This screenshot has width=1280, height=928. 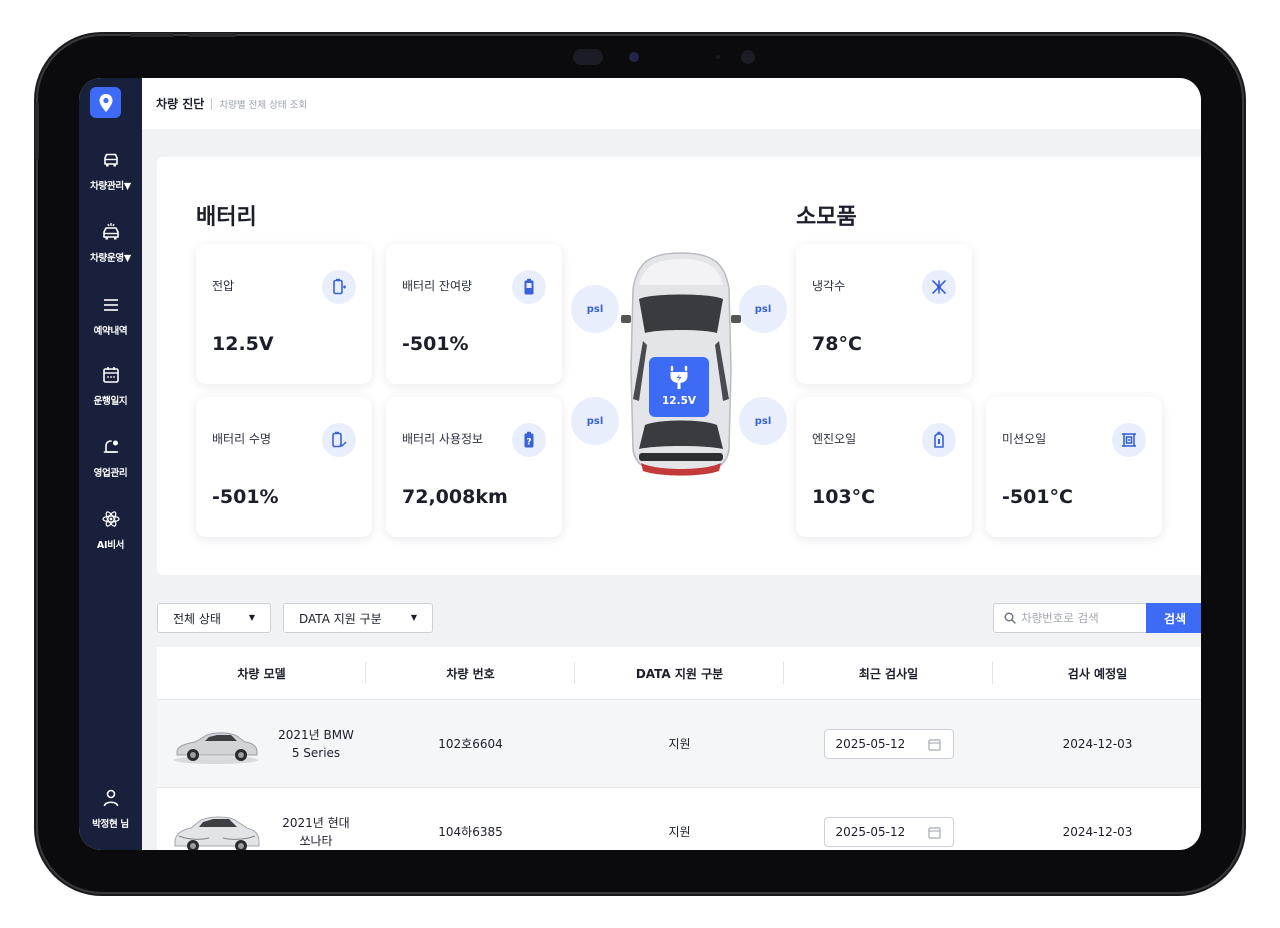 I want to click on oil-can-icon, so click(x=939, y=440).